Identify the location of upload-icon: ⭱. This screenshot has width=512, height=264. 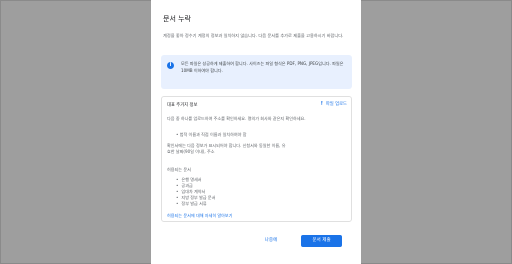
(321, 103).